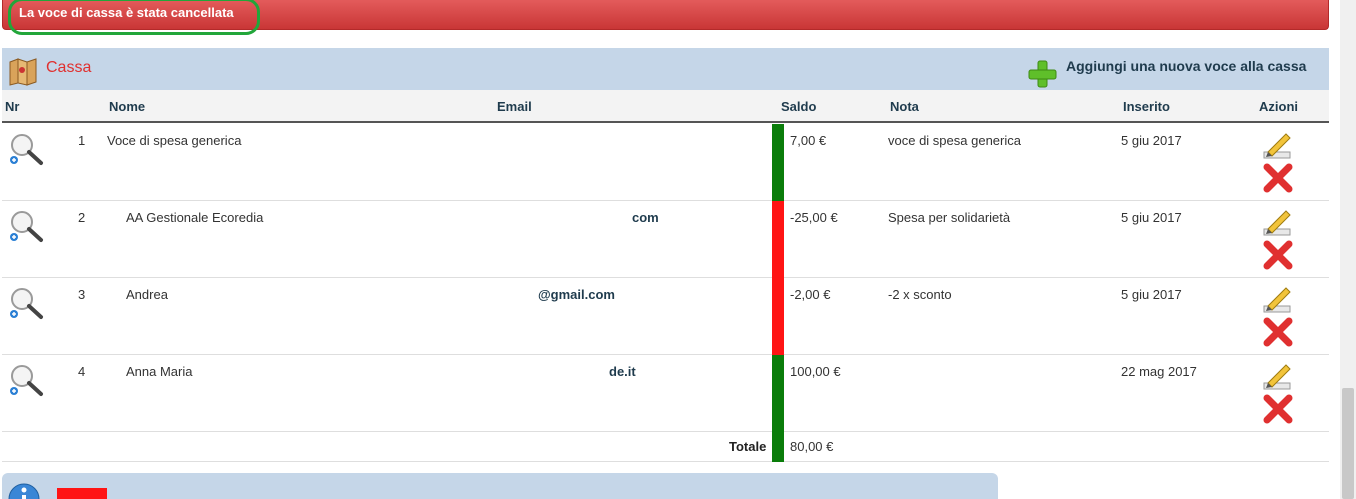  Describe the element at coordinates (814, 217) in the screenshot. I see `row-saldo: -25,00 €` at that location.